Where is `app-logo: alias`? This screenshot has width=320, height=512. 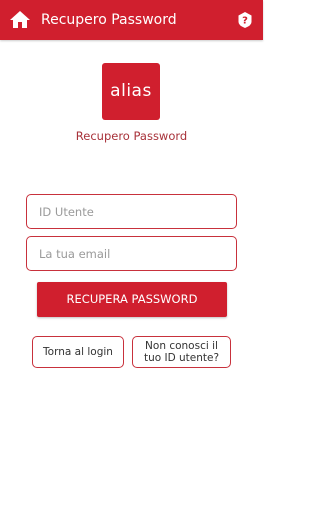
app-logo: alias is located at coordinates (131, 91).